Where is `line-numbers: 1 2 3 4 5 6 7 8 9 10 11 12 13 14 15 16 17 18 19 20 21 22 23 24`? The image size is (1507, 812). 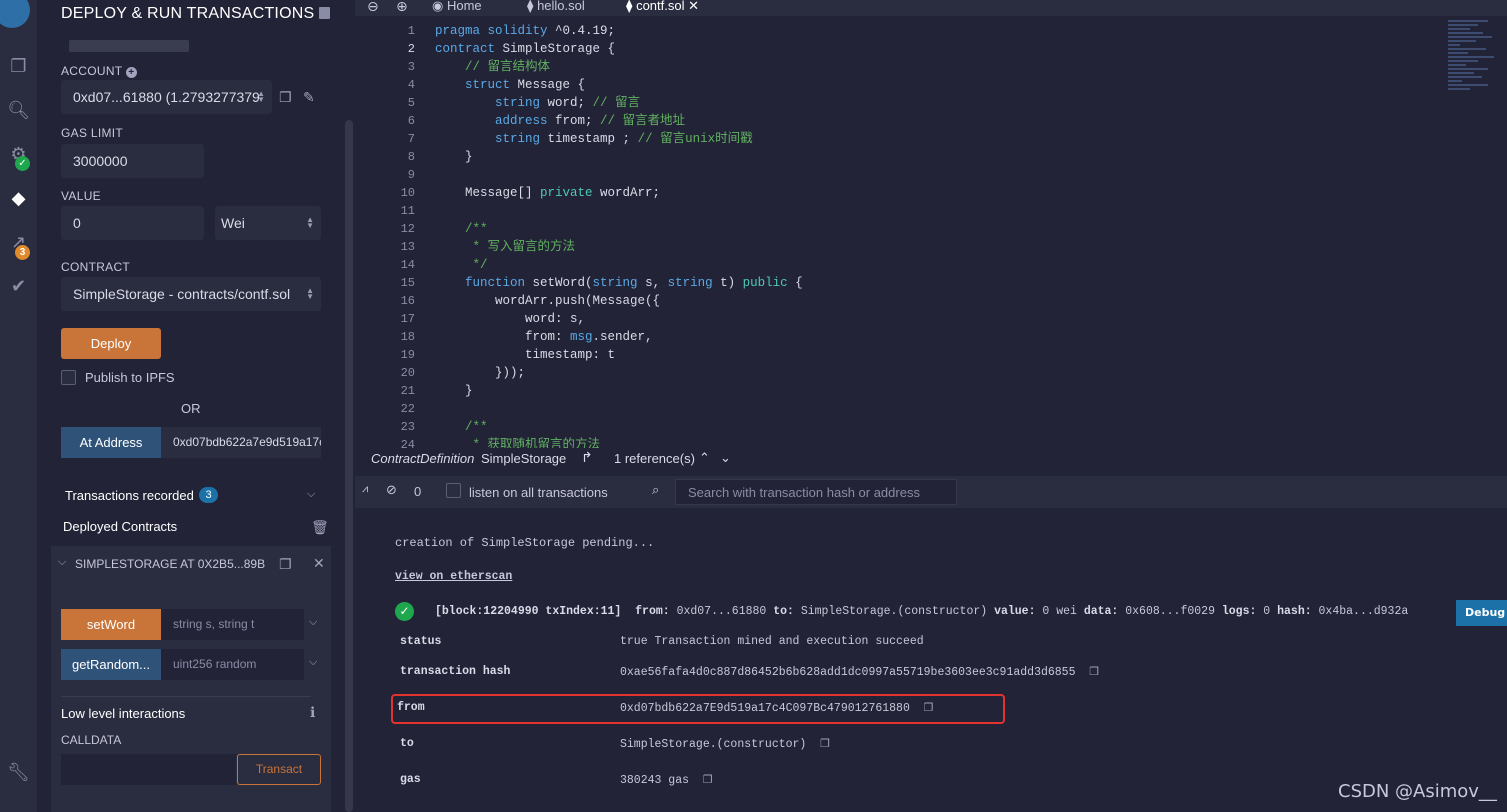
line-numbers: 1 2 3 4 5 6 7 8 9 10 11 12 13 14 15 16 17 18 19 20 21 22 23 24 is located at coordinates (407, 238).